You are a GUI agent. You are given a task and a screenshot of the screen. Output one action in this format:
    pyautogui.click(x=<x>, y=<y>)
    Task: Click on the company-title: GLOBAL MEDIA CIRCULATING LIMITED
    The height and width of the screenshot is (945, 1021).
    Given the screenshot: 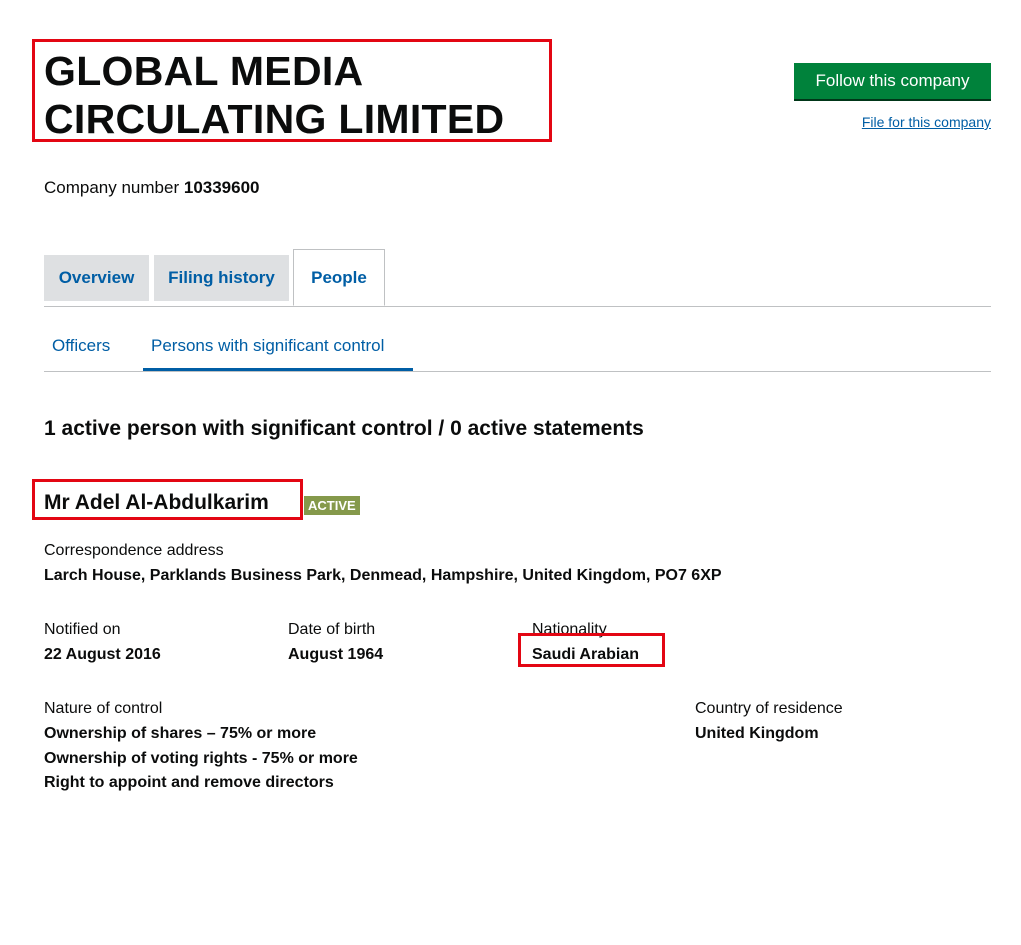 What is the action you would take?
    pyautogui.click(x=274, y=95)
    